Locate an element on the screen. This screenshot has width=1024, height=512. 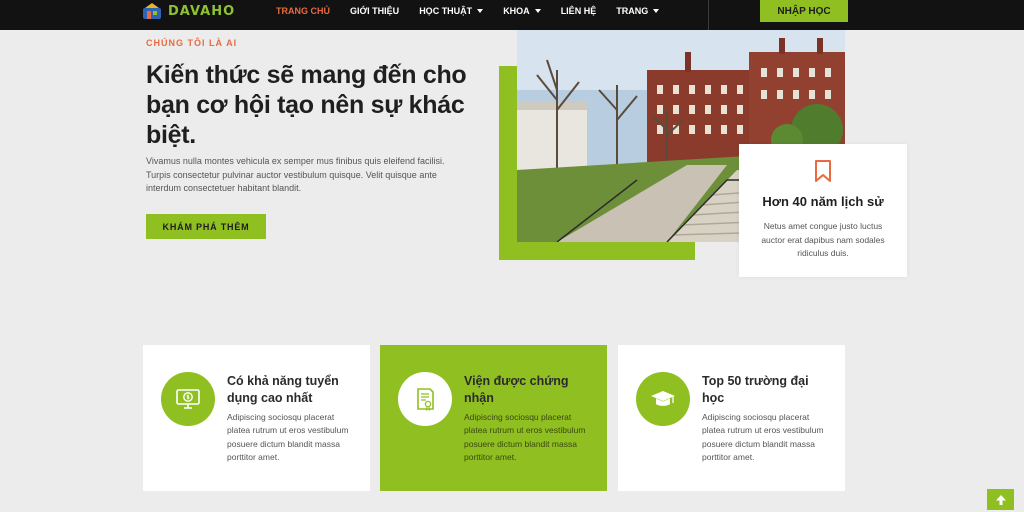
site-logo: DAVAHO is located at coordinates (188, 11).